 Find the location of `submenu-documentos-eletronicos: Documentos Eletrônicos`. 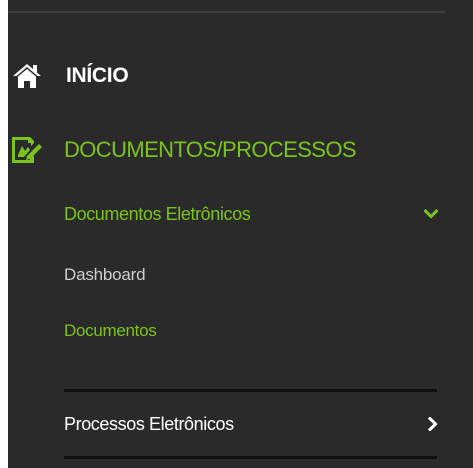

submenu-documentos-eletronicos: Documentos Eletrônicos is located at coordinates (251, 214).